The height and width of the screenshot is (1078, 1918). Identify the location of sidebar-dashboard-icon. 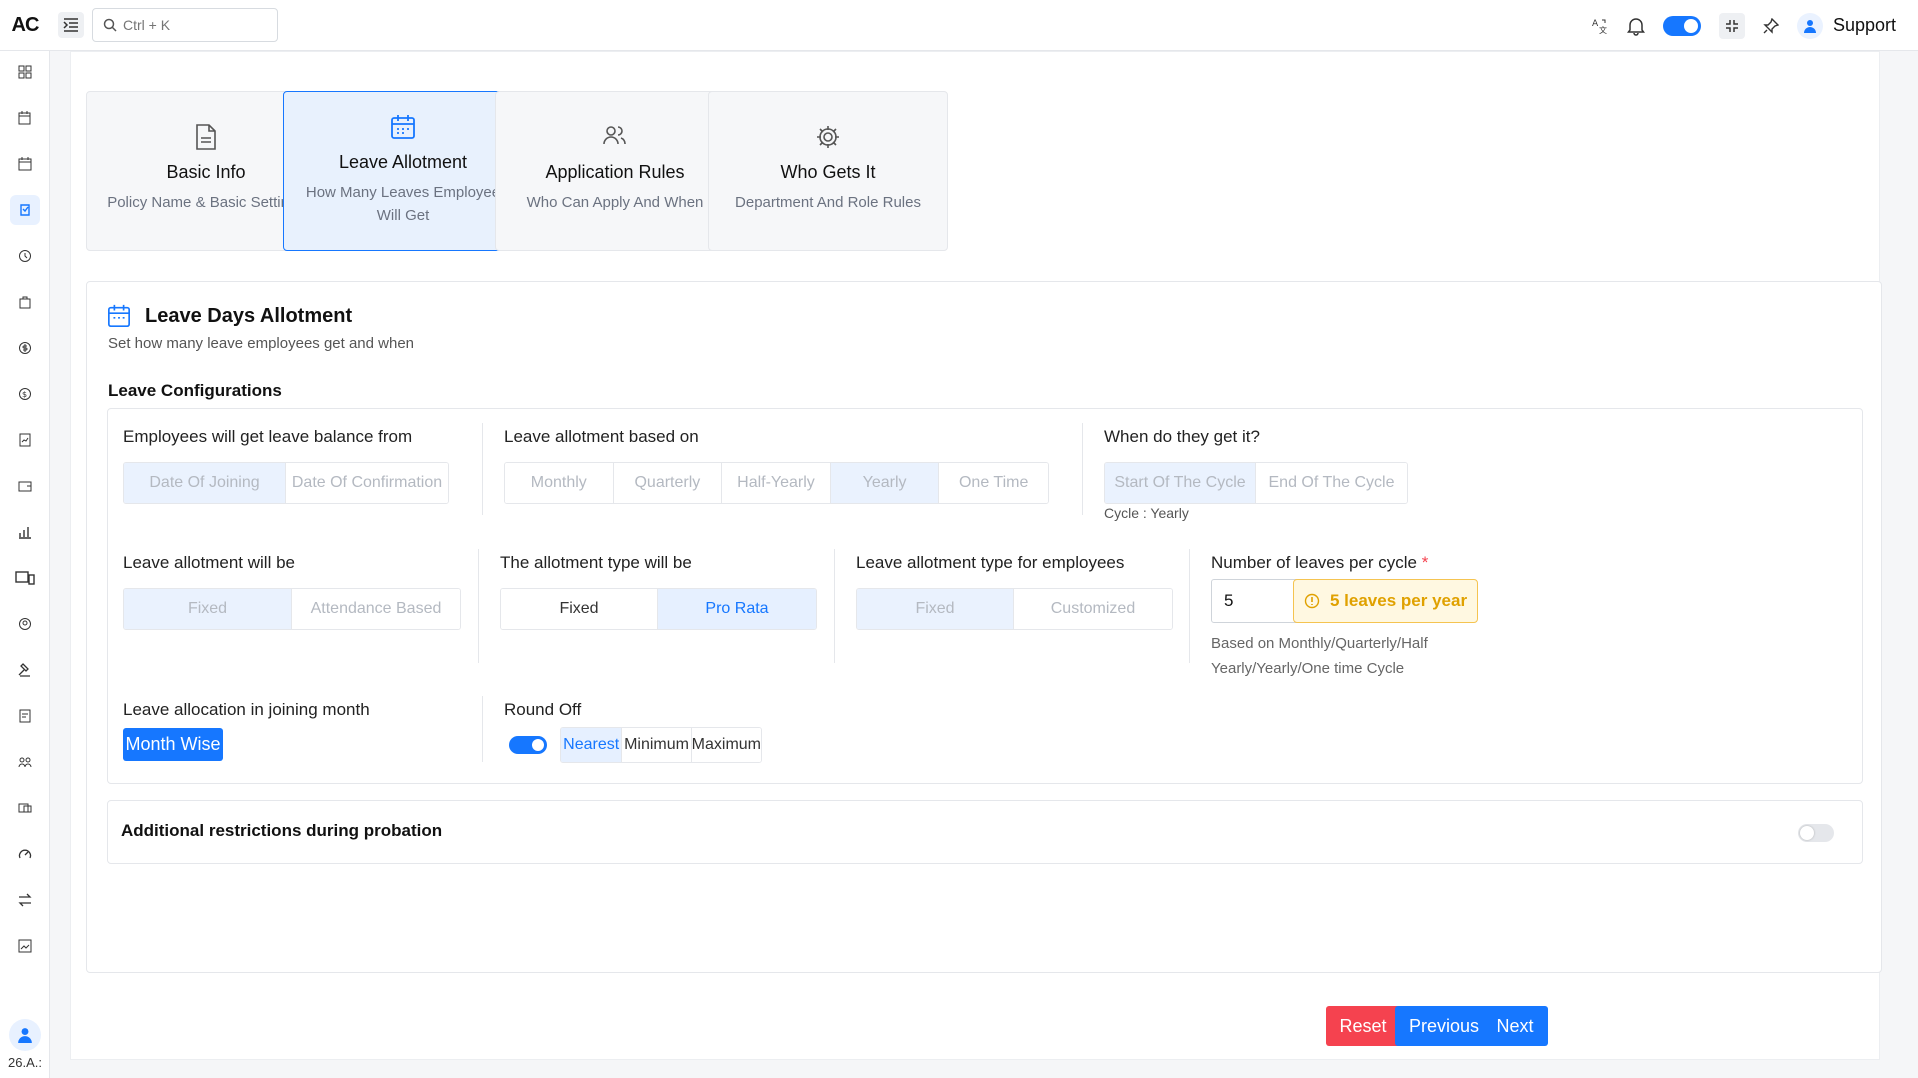
(25, 72).